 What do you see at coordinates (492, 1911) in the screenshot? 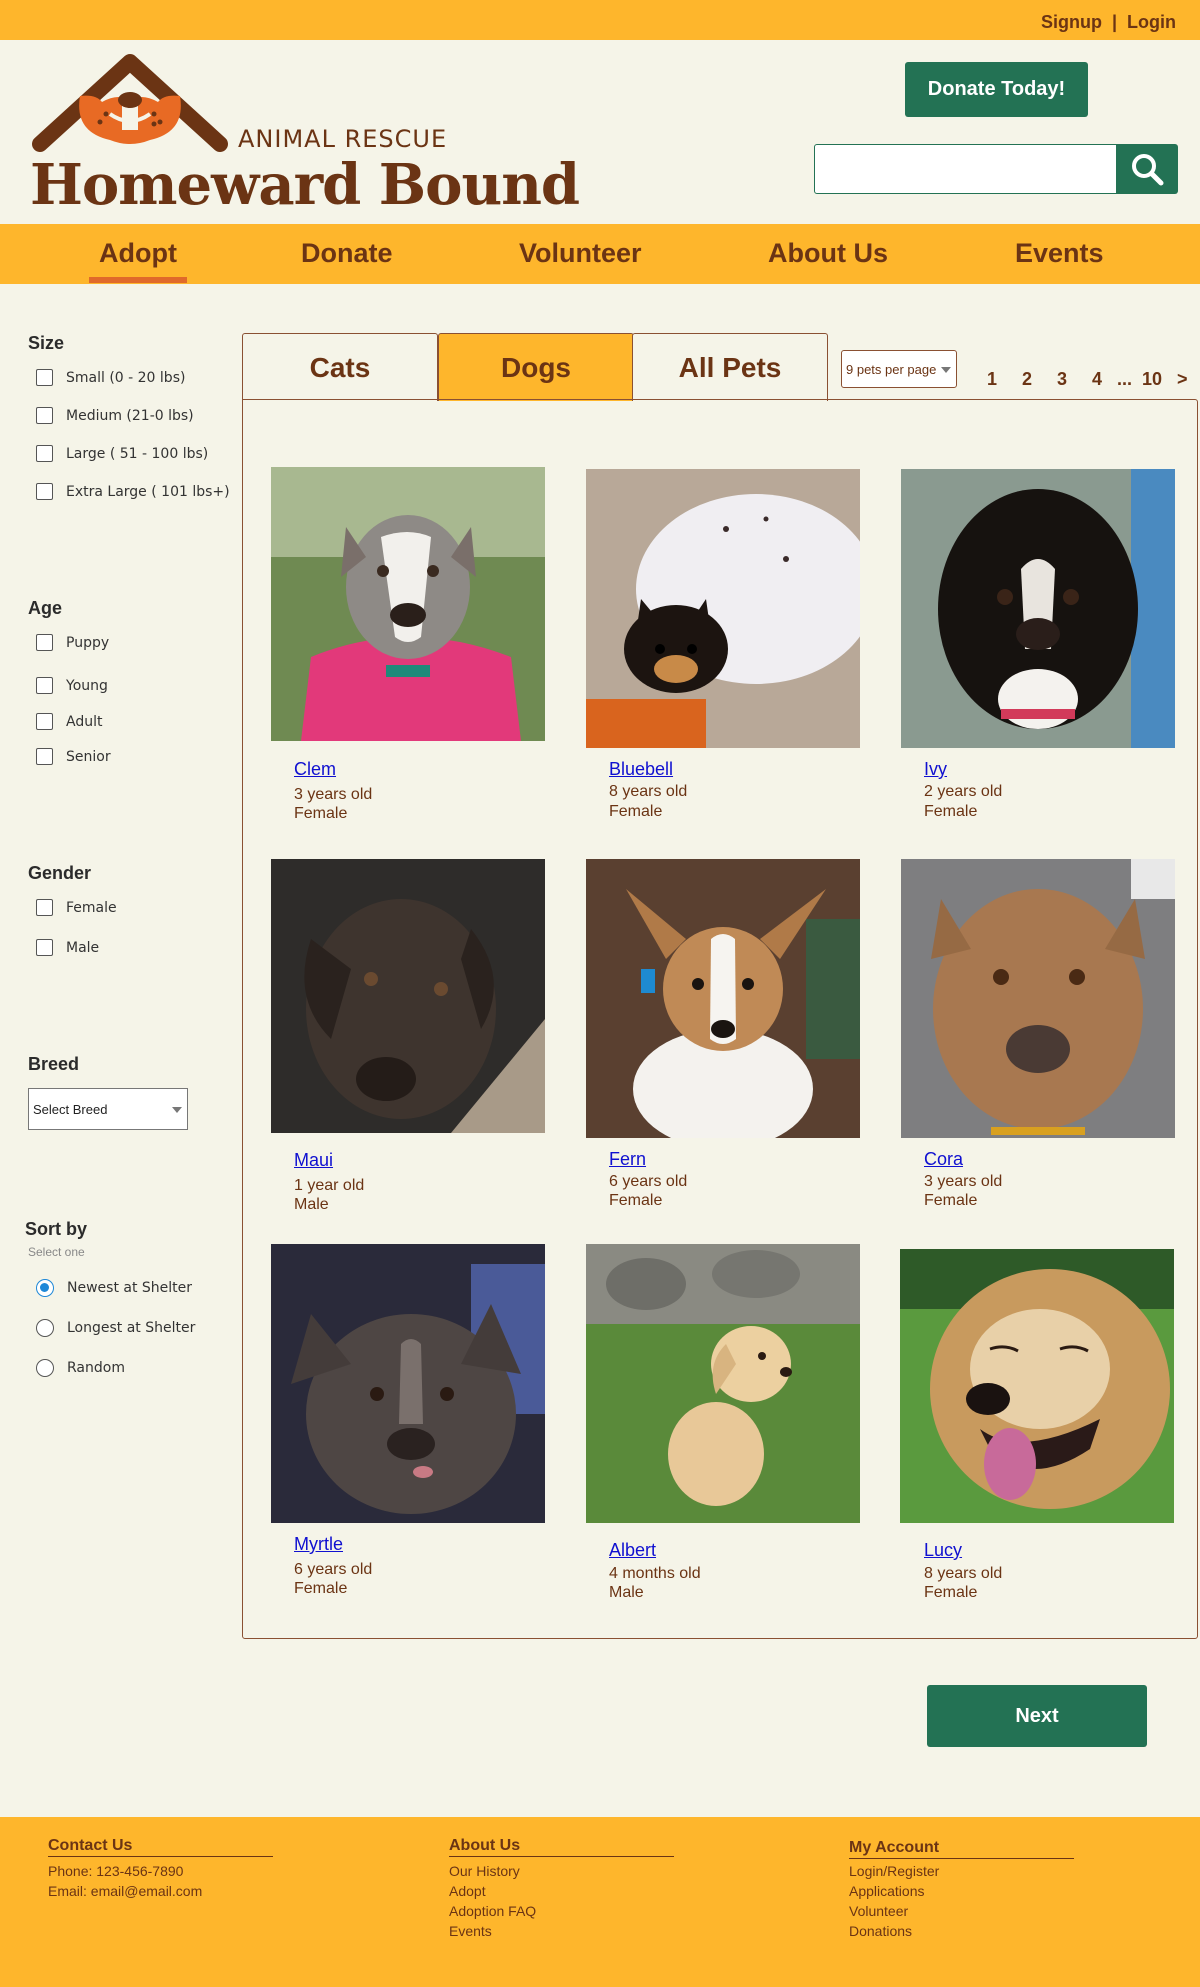
I see `footer-link-adoption-faq: Adoption FAQ` at bounding box center [492, 1911].